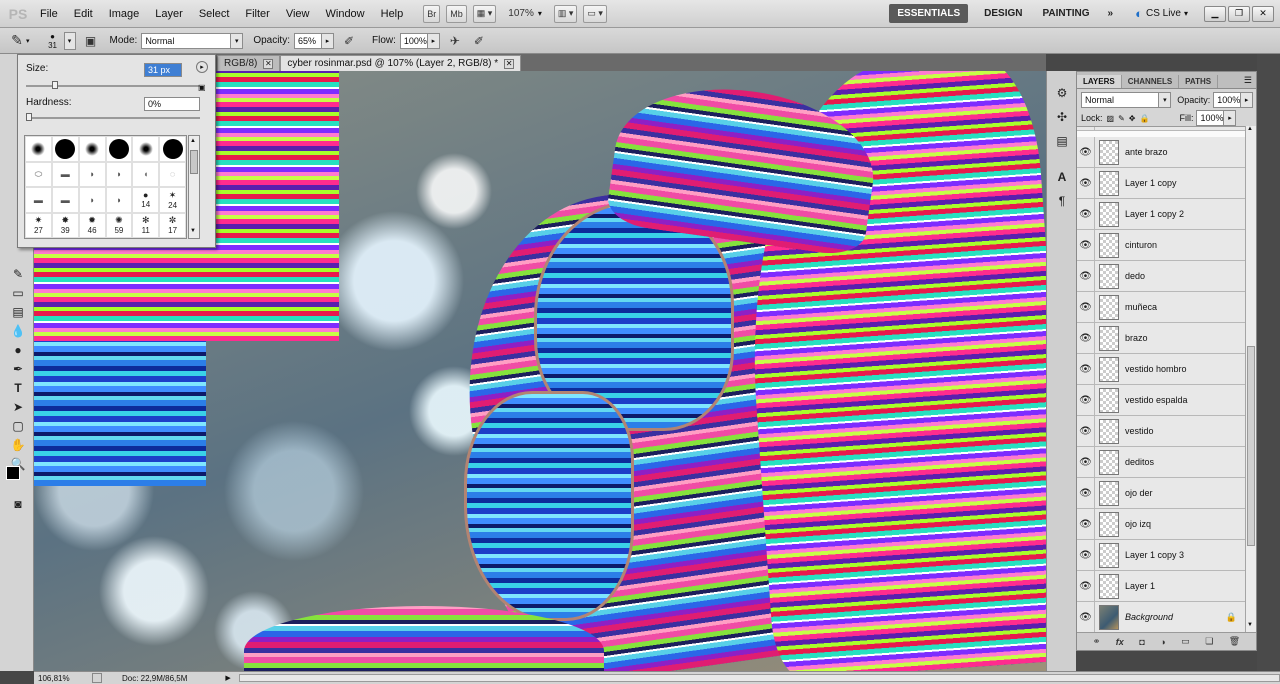  I want to click on zoom-level-menu: 107%, so click(521, 13).